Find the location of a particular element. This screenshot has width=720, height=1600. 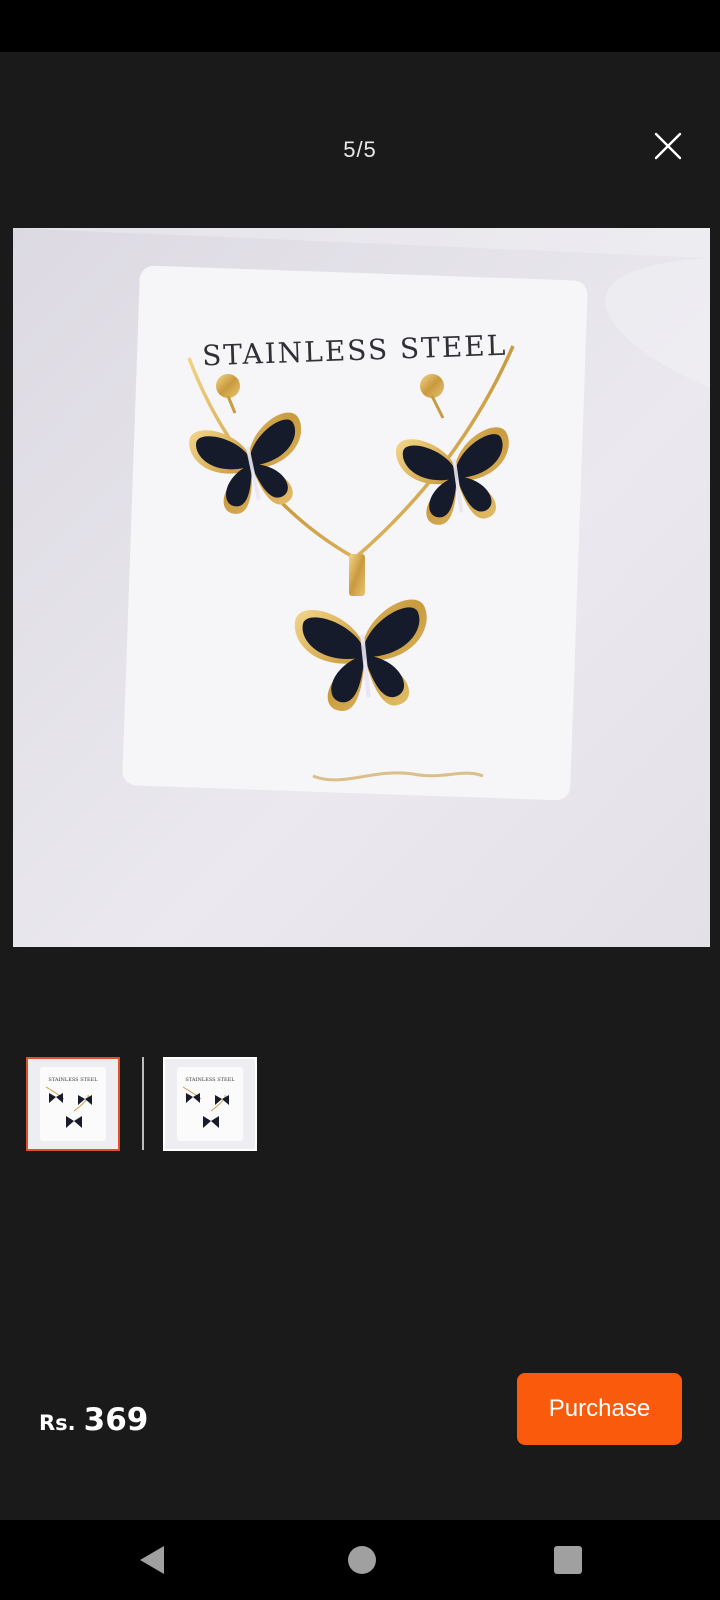

thumbnail-1-card-text: STAINLESS STEEL is located at coordinates (73, 1080).